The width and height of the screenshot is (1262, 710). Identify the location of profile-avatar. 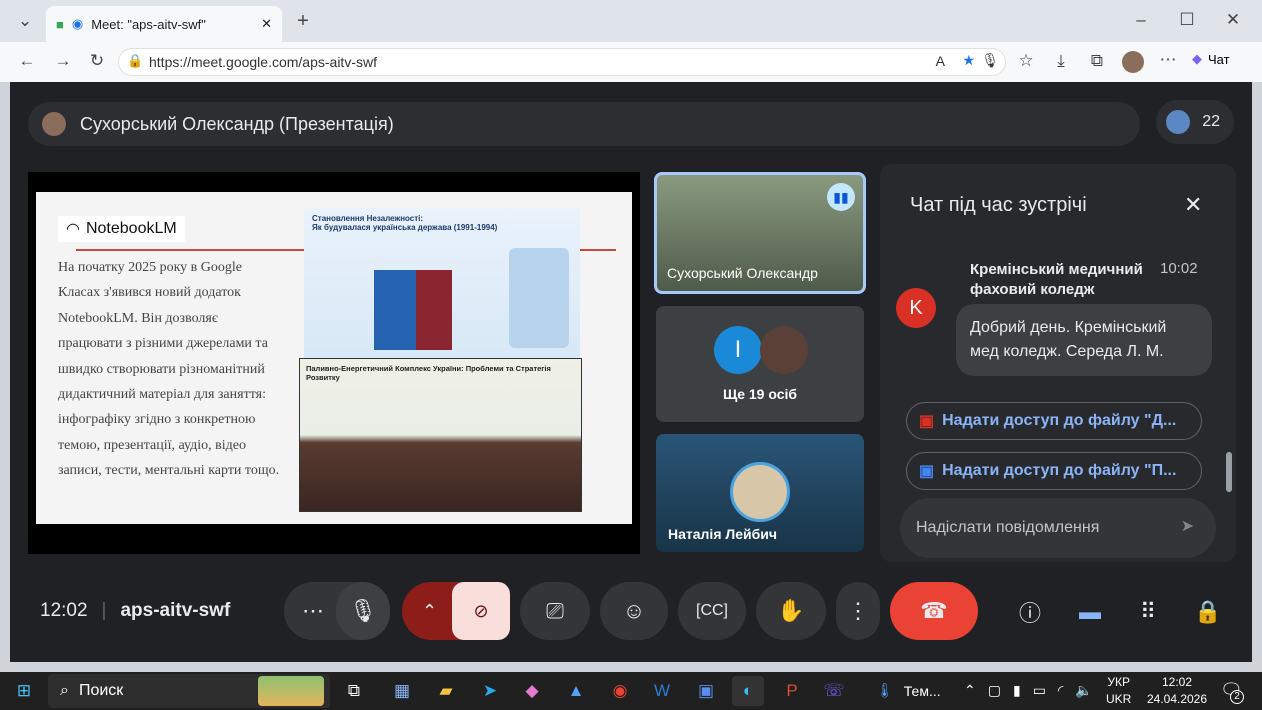
(1133, 62).